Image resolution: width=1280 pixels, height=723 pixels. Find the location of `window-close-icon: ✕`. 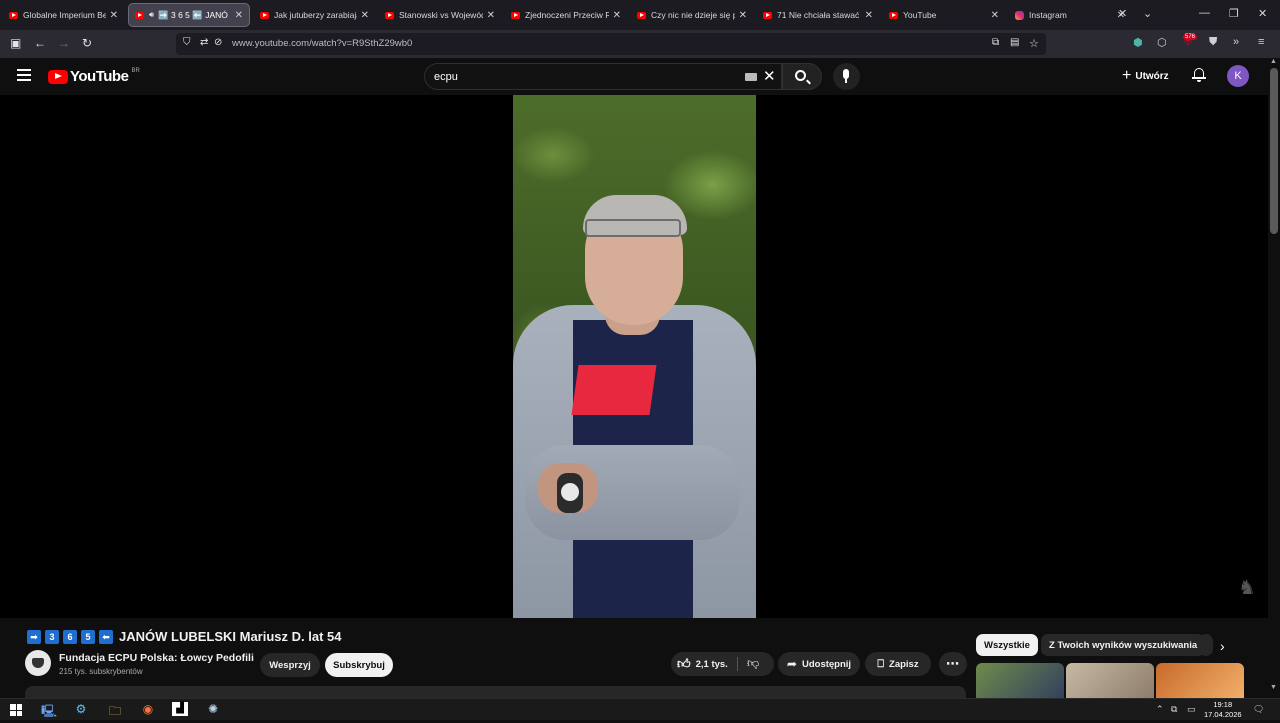

window-close-icon: ✕ is located at coordinates (1262, 13).